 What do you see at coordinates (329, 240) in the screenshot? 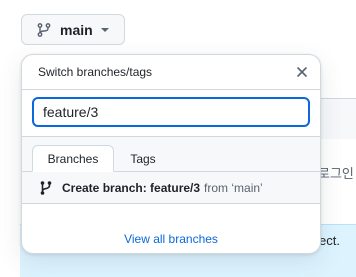
I see `background-banner-text: ect.` at bounding box center [329, 240].